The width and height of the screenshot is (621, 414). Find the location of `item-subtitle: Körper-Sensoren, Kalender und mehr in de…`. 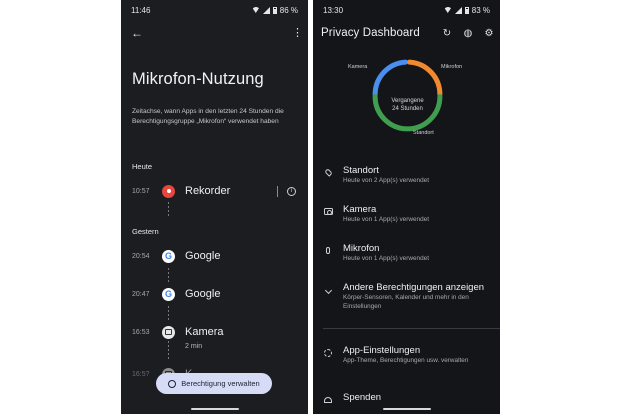

item-subtitle: Körper-Sensoren, Kalender und mehr in de… is located at coordinates (406, 302).